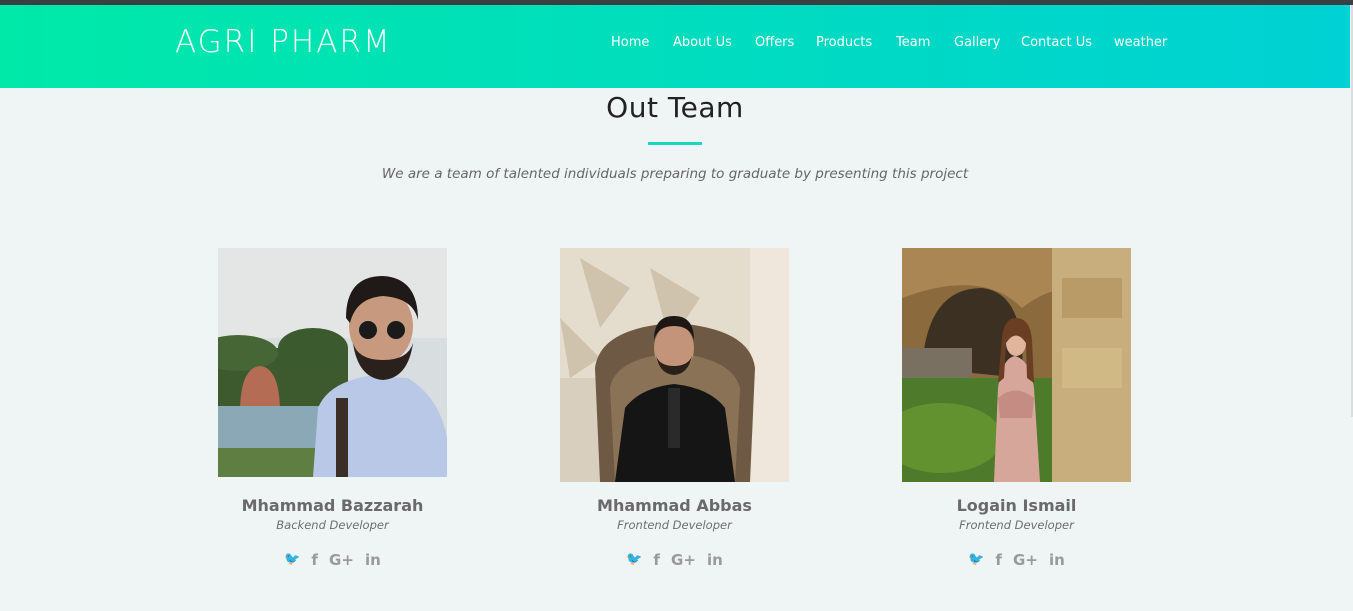  What do you see at coordinates (332, 505) in the screenshot?
I see `member-name: Mhammad Bazzarah` at bounding box center [332, 505].